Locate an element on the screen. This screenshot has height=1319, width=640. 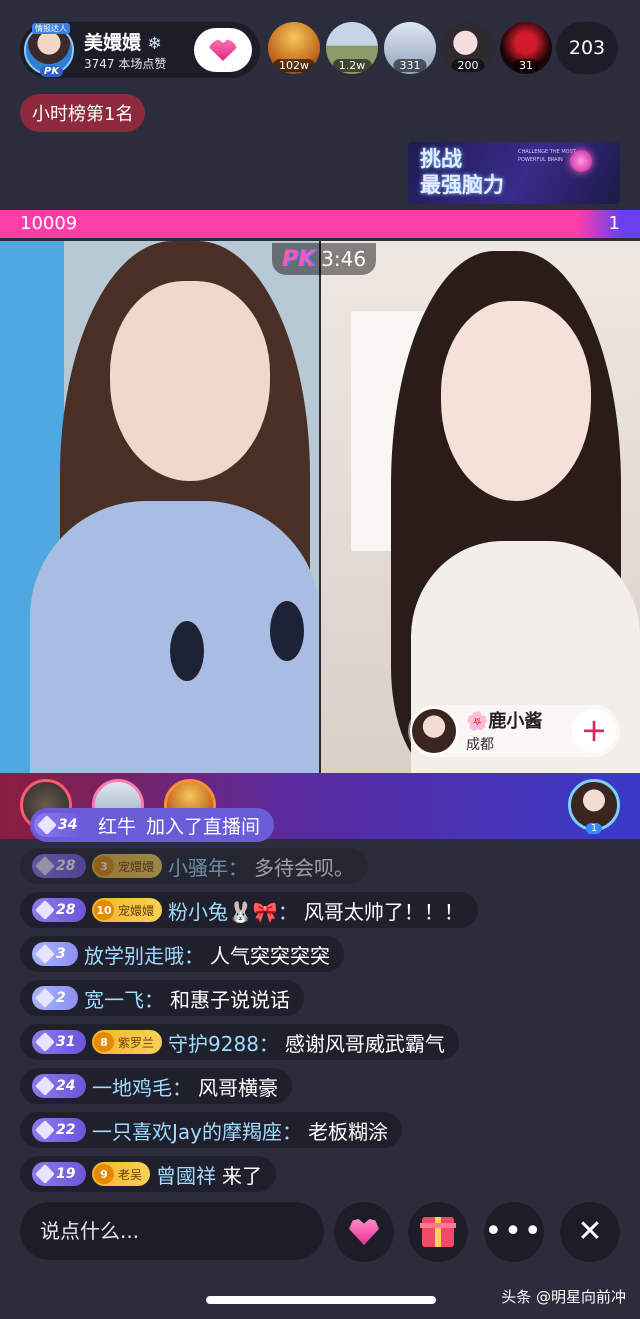
chat-text: 来了 is located at coordinates (242, 1175).